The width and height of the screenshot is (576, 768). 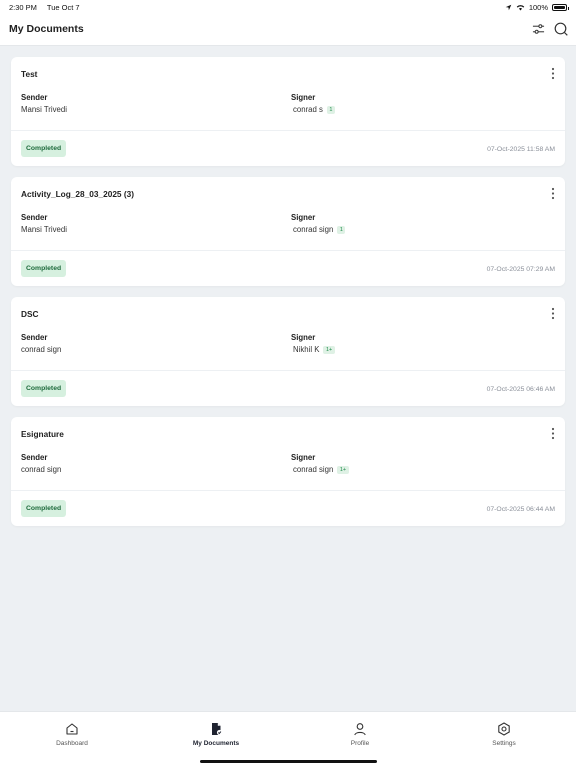 What do you see at coordinates (538, 7) in the screenshot?
I see `battery-percent: 100%` at bounding box center [538, 7].